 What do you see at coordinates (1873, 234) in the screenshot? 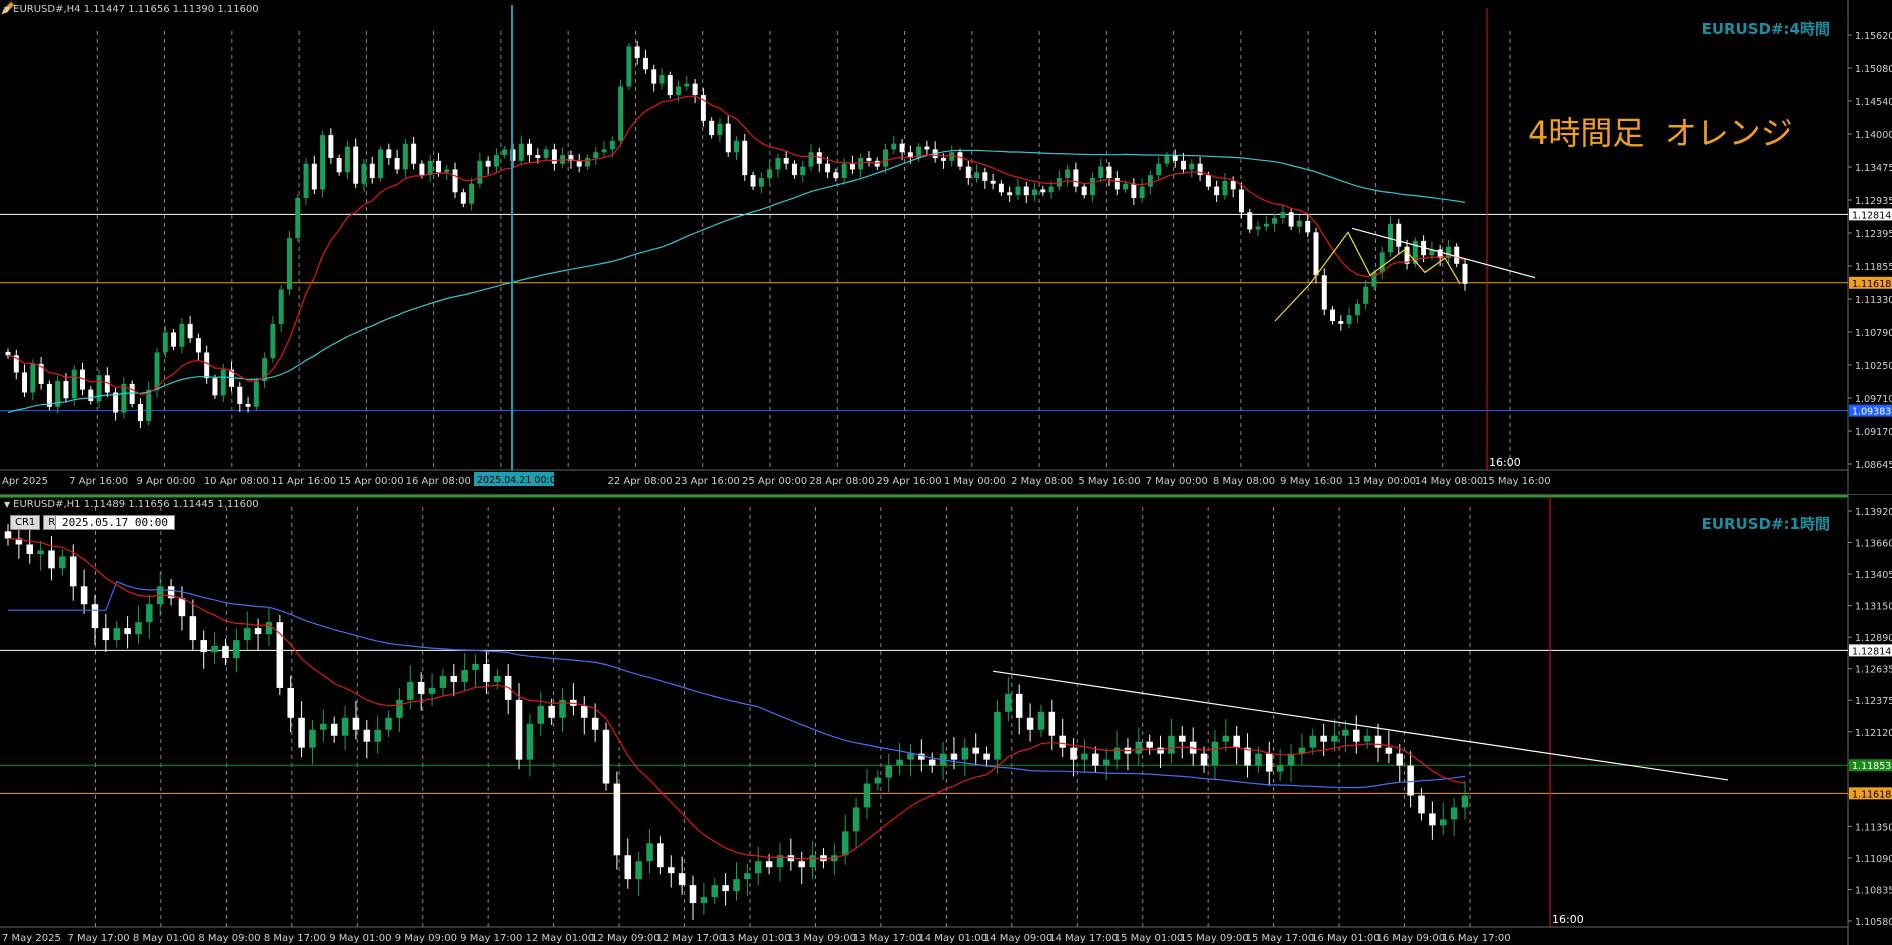
I see `y-tick-label: 1.12395` at bounding box center [1873, 234].